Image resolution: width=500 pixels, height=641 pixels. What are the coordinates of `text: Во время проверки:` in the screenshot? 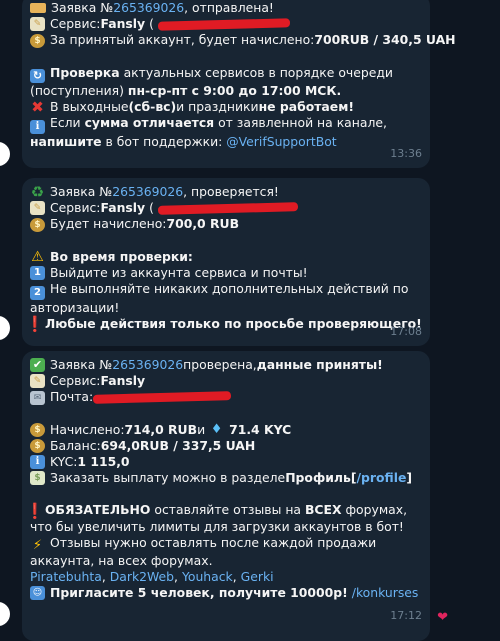 It's located at (121, 256).